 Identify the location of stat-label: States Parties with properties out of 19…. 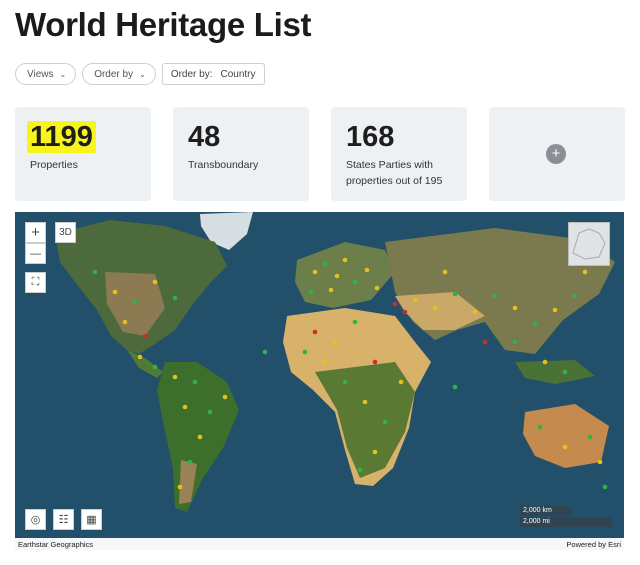
(394, 173).